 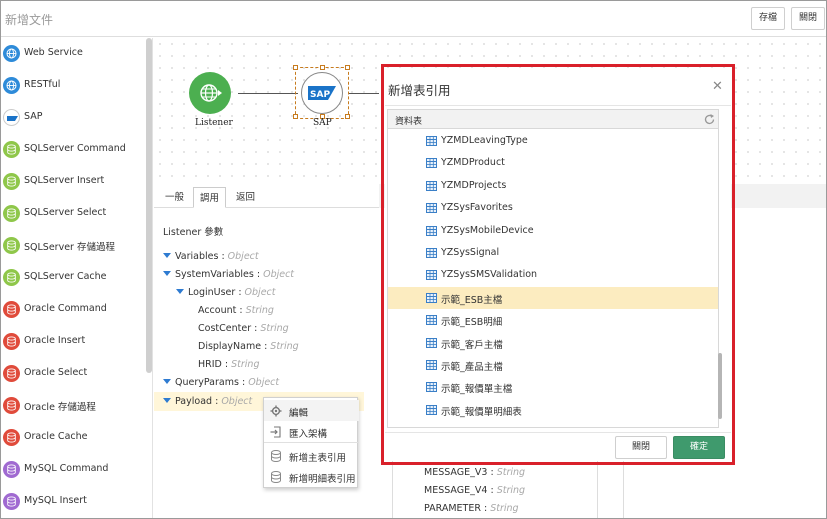 I want to click on refresh-icon, so click(x=709, y=119).